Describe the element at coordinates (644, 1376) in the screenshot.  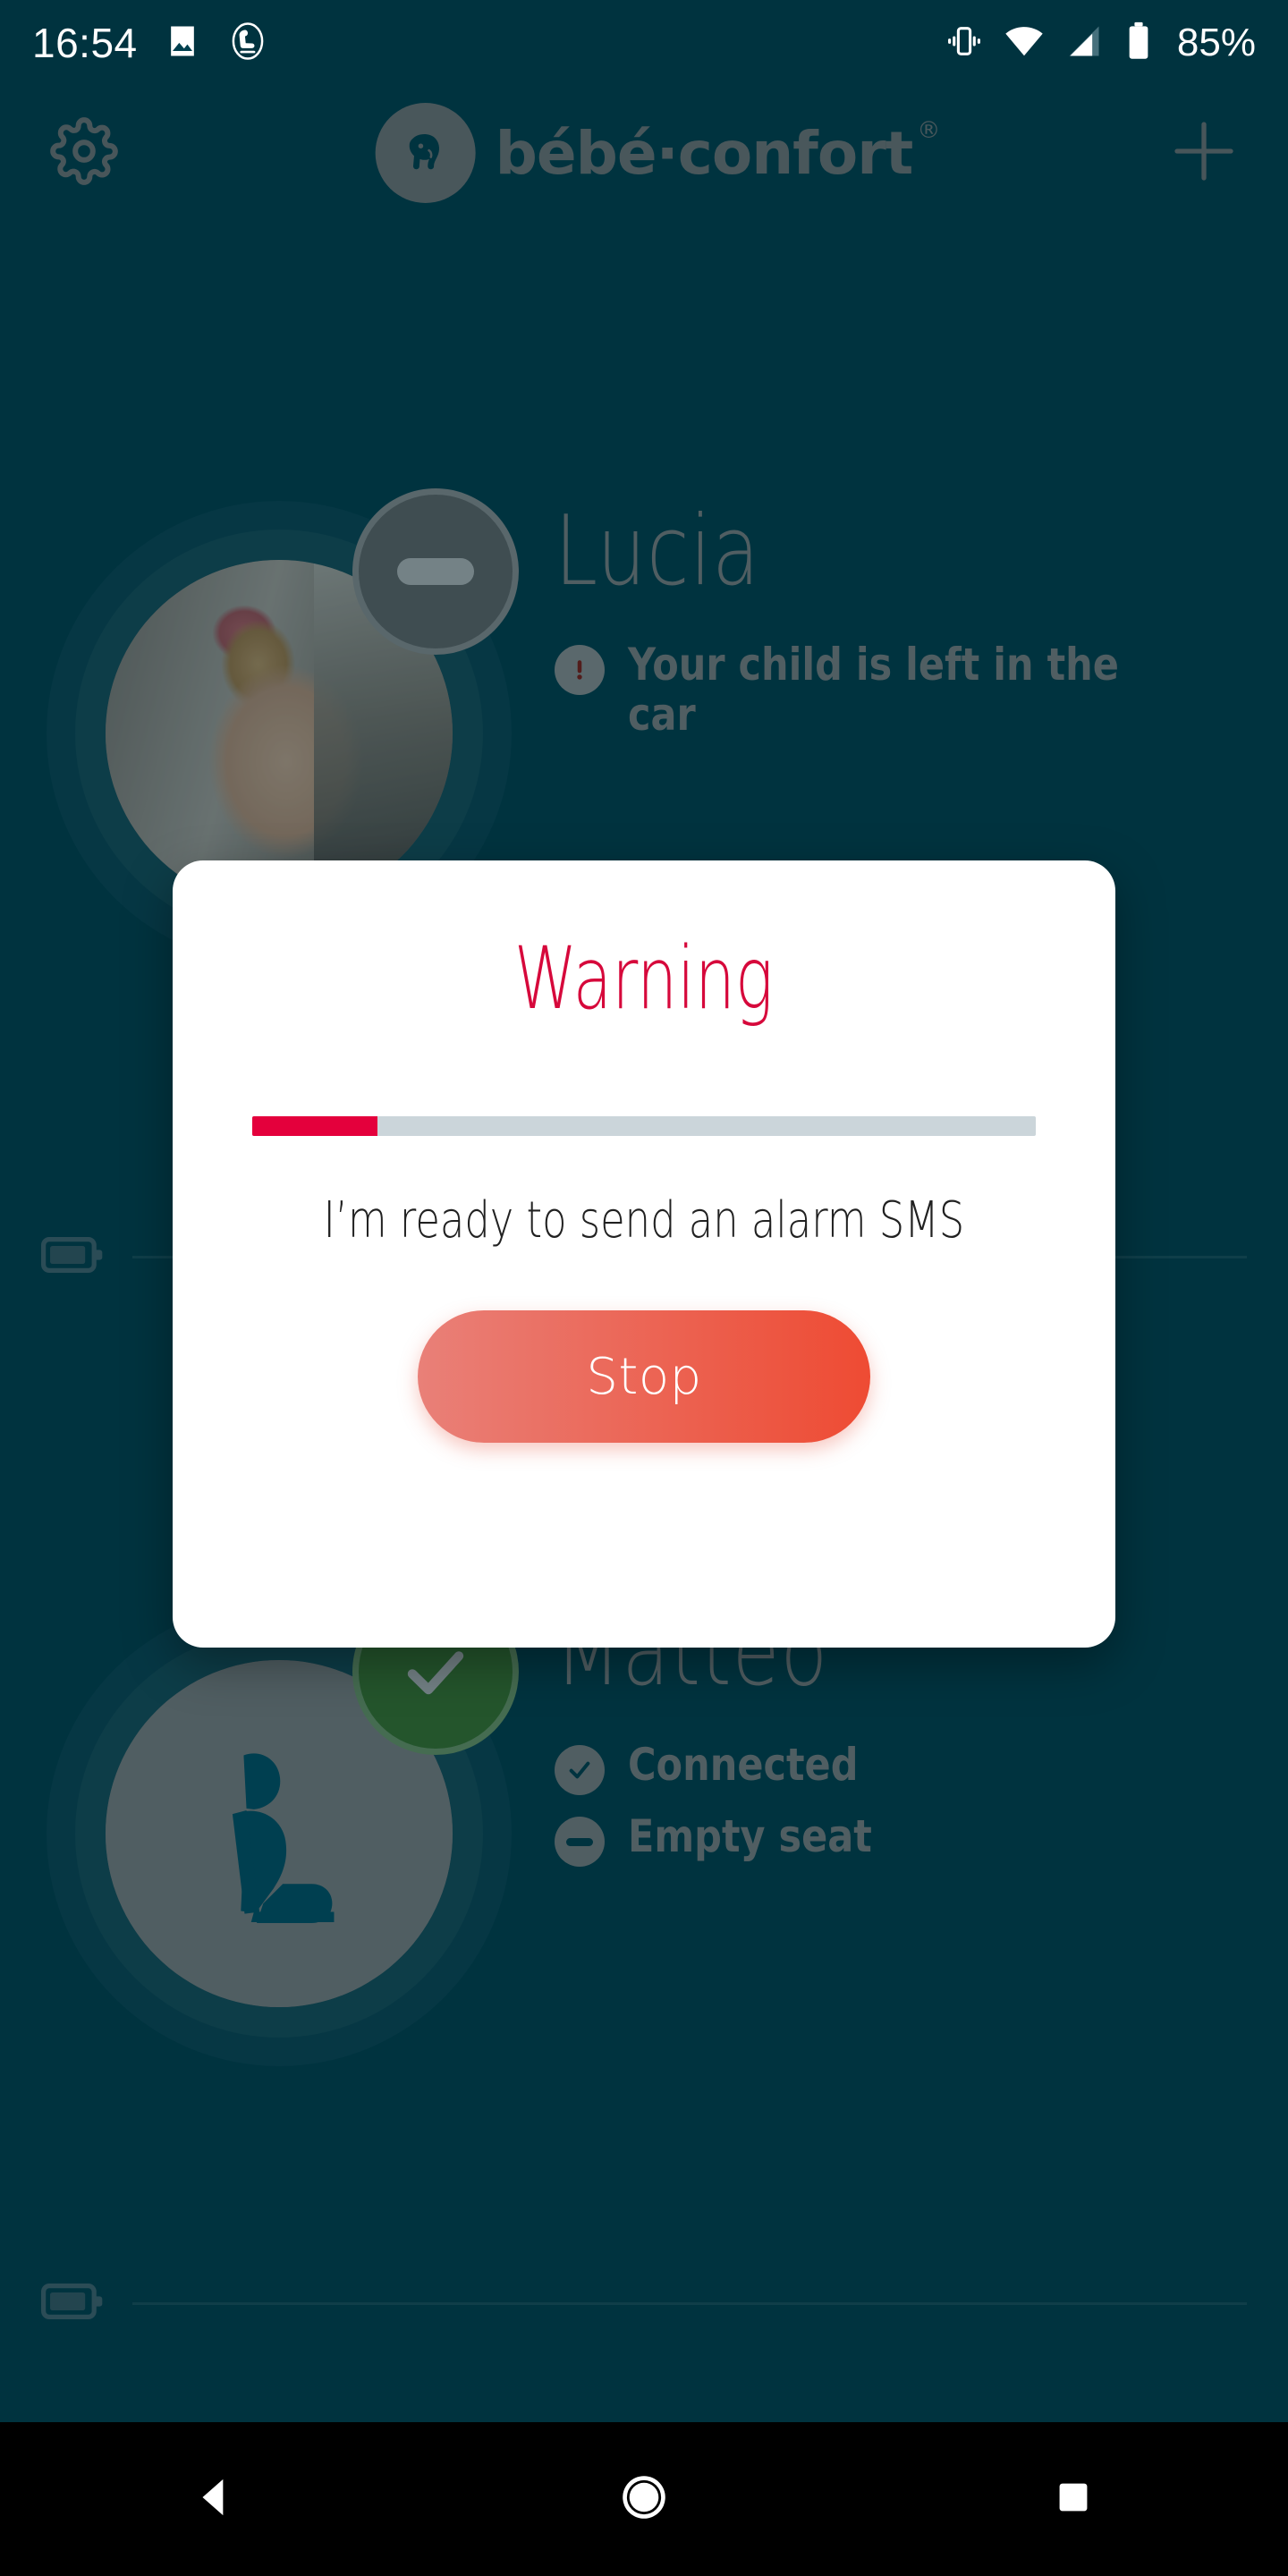
I see `stop-button: Stop` at that location.